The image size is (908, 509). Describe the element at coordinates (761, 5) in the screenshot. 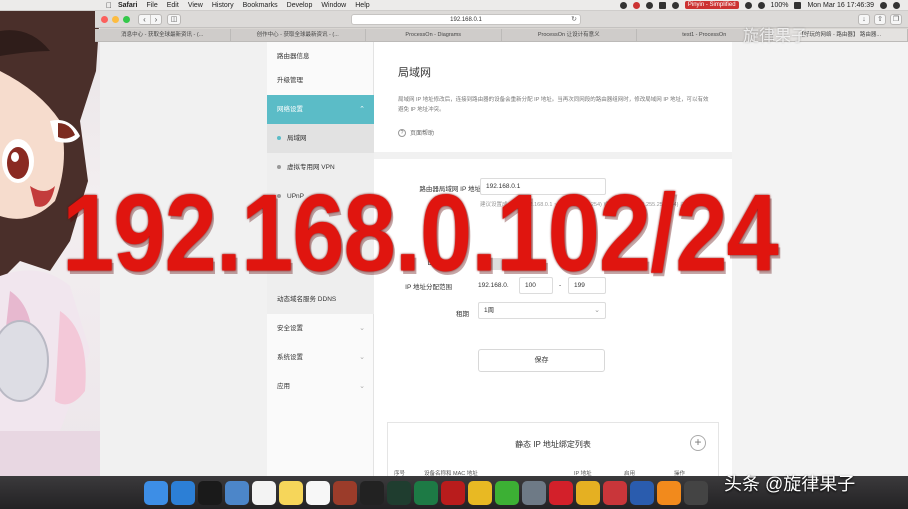

I see `volume-icon` at that location.